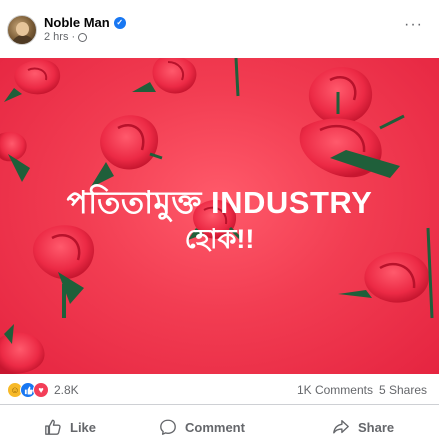 Image resolution: width=439 pixels, height=448 pixels. What do you see at coordinates (22, 349) in the screenshot?
I see `rose-bottom-left` at bounding box center [22, 349].